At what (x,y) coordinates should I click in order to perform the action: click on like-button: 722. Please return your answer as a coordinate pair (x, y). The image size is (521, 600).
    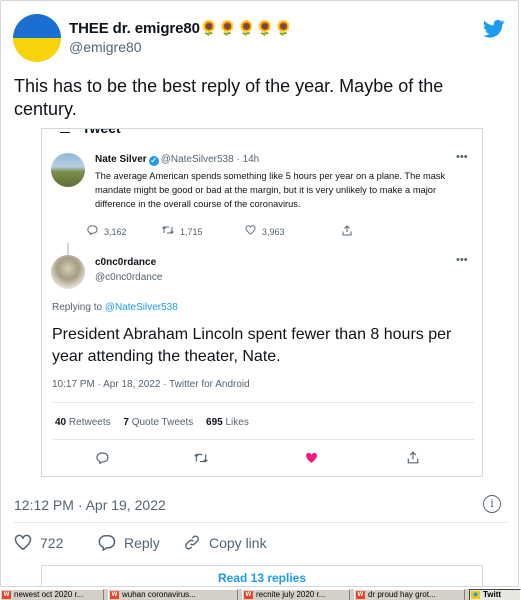
    Looking at the image, I should click on (38, 542).